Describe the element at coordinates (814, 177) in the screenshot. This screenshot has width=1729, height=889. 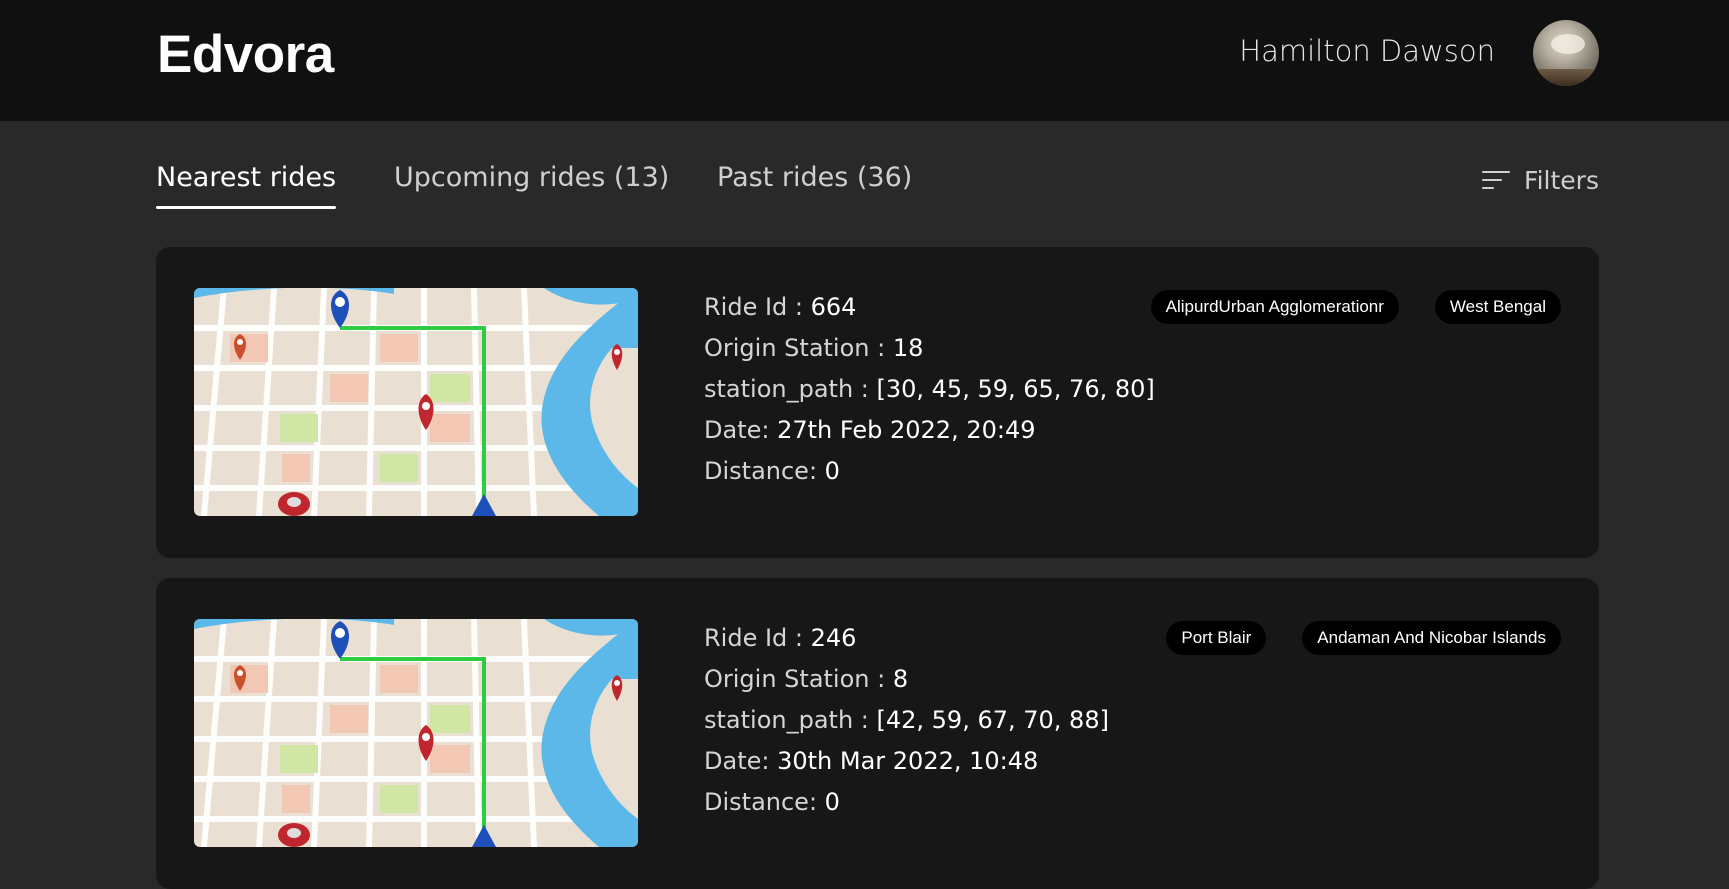
I see `tab-past-rides: Past rides (36)` at that location.